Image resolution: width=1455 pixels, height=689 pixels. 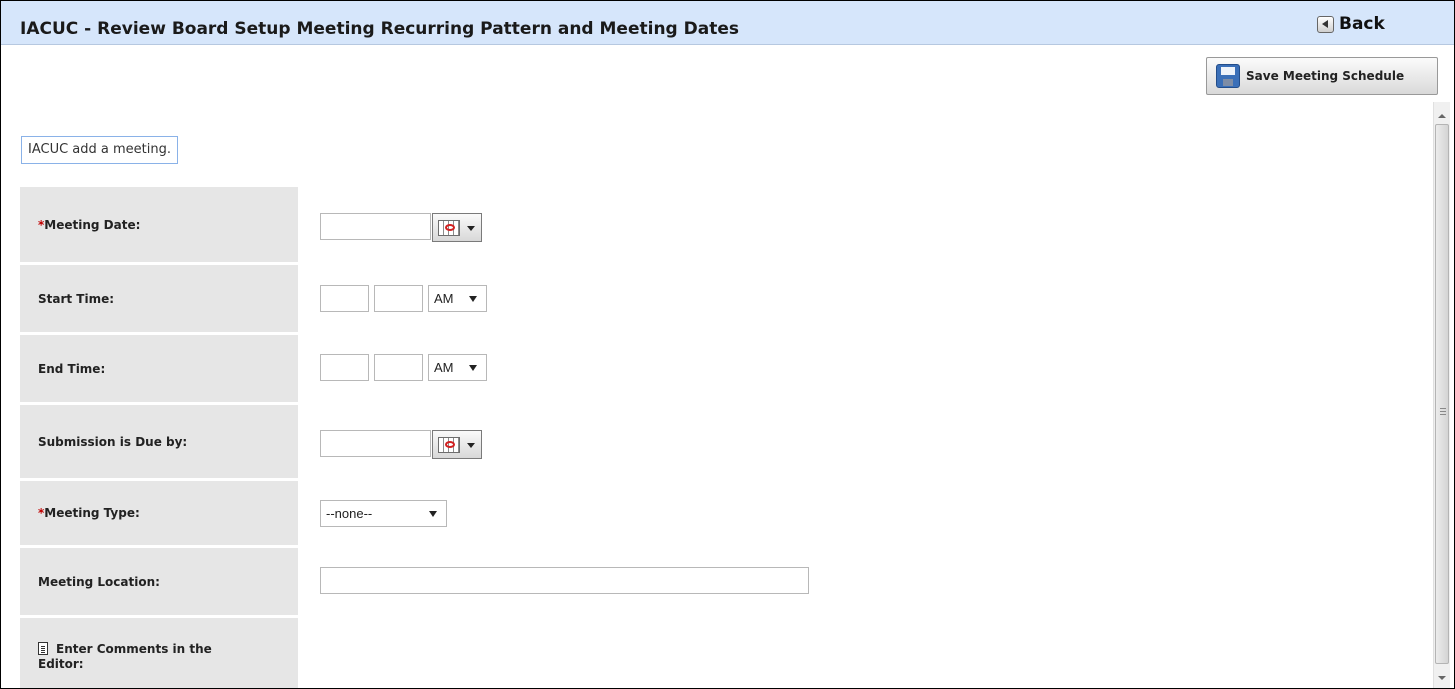 I want to click on meeting-type-select: --none--, so click(x=383, y=513).